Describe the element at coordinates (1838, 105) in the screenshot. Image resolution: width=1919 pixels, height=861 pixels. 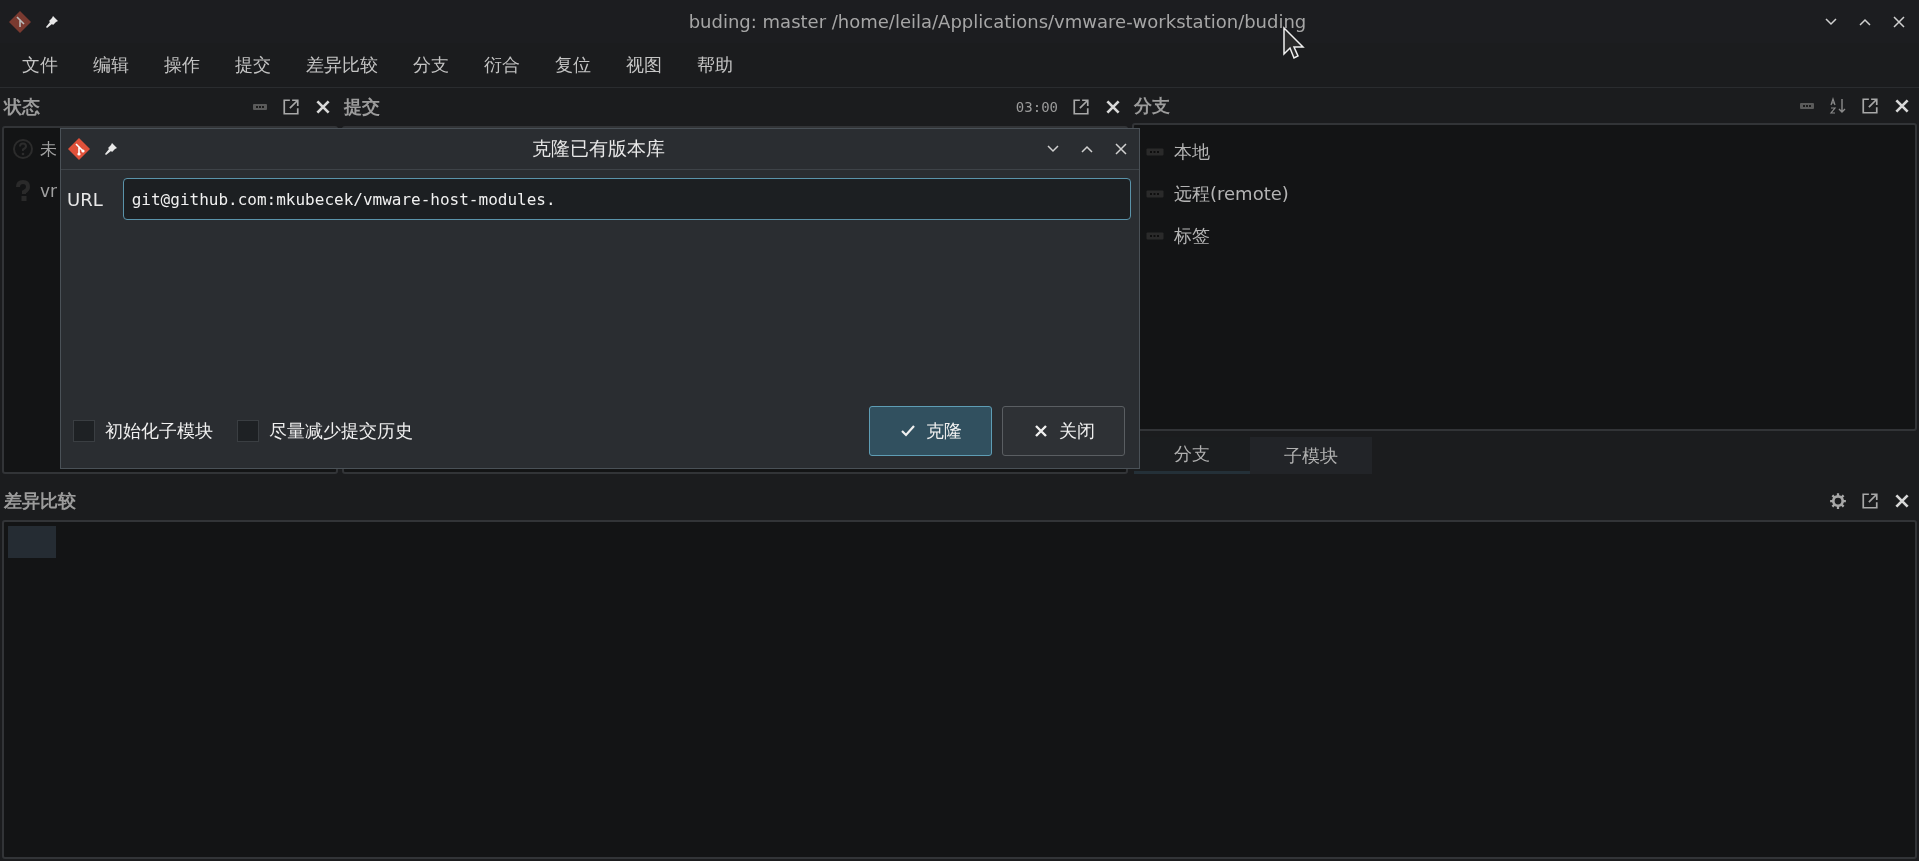
I see `sort-icon` at that location.